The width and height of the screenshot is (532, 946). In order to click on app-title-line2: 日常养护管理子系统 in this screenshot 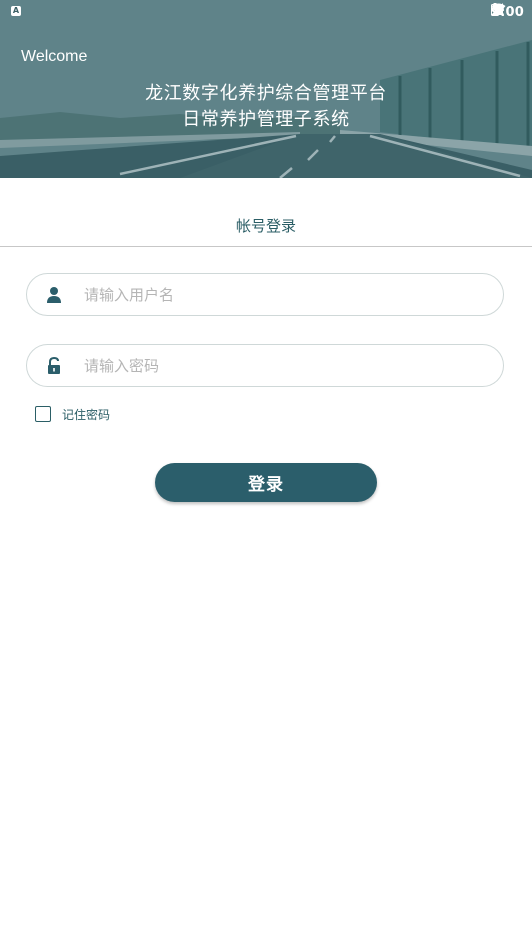, I will do `click(266, 119)`.